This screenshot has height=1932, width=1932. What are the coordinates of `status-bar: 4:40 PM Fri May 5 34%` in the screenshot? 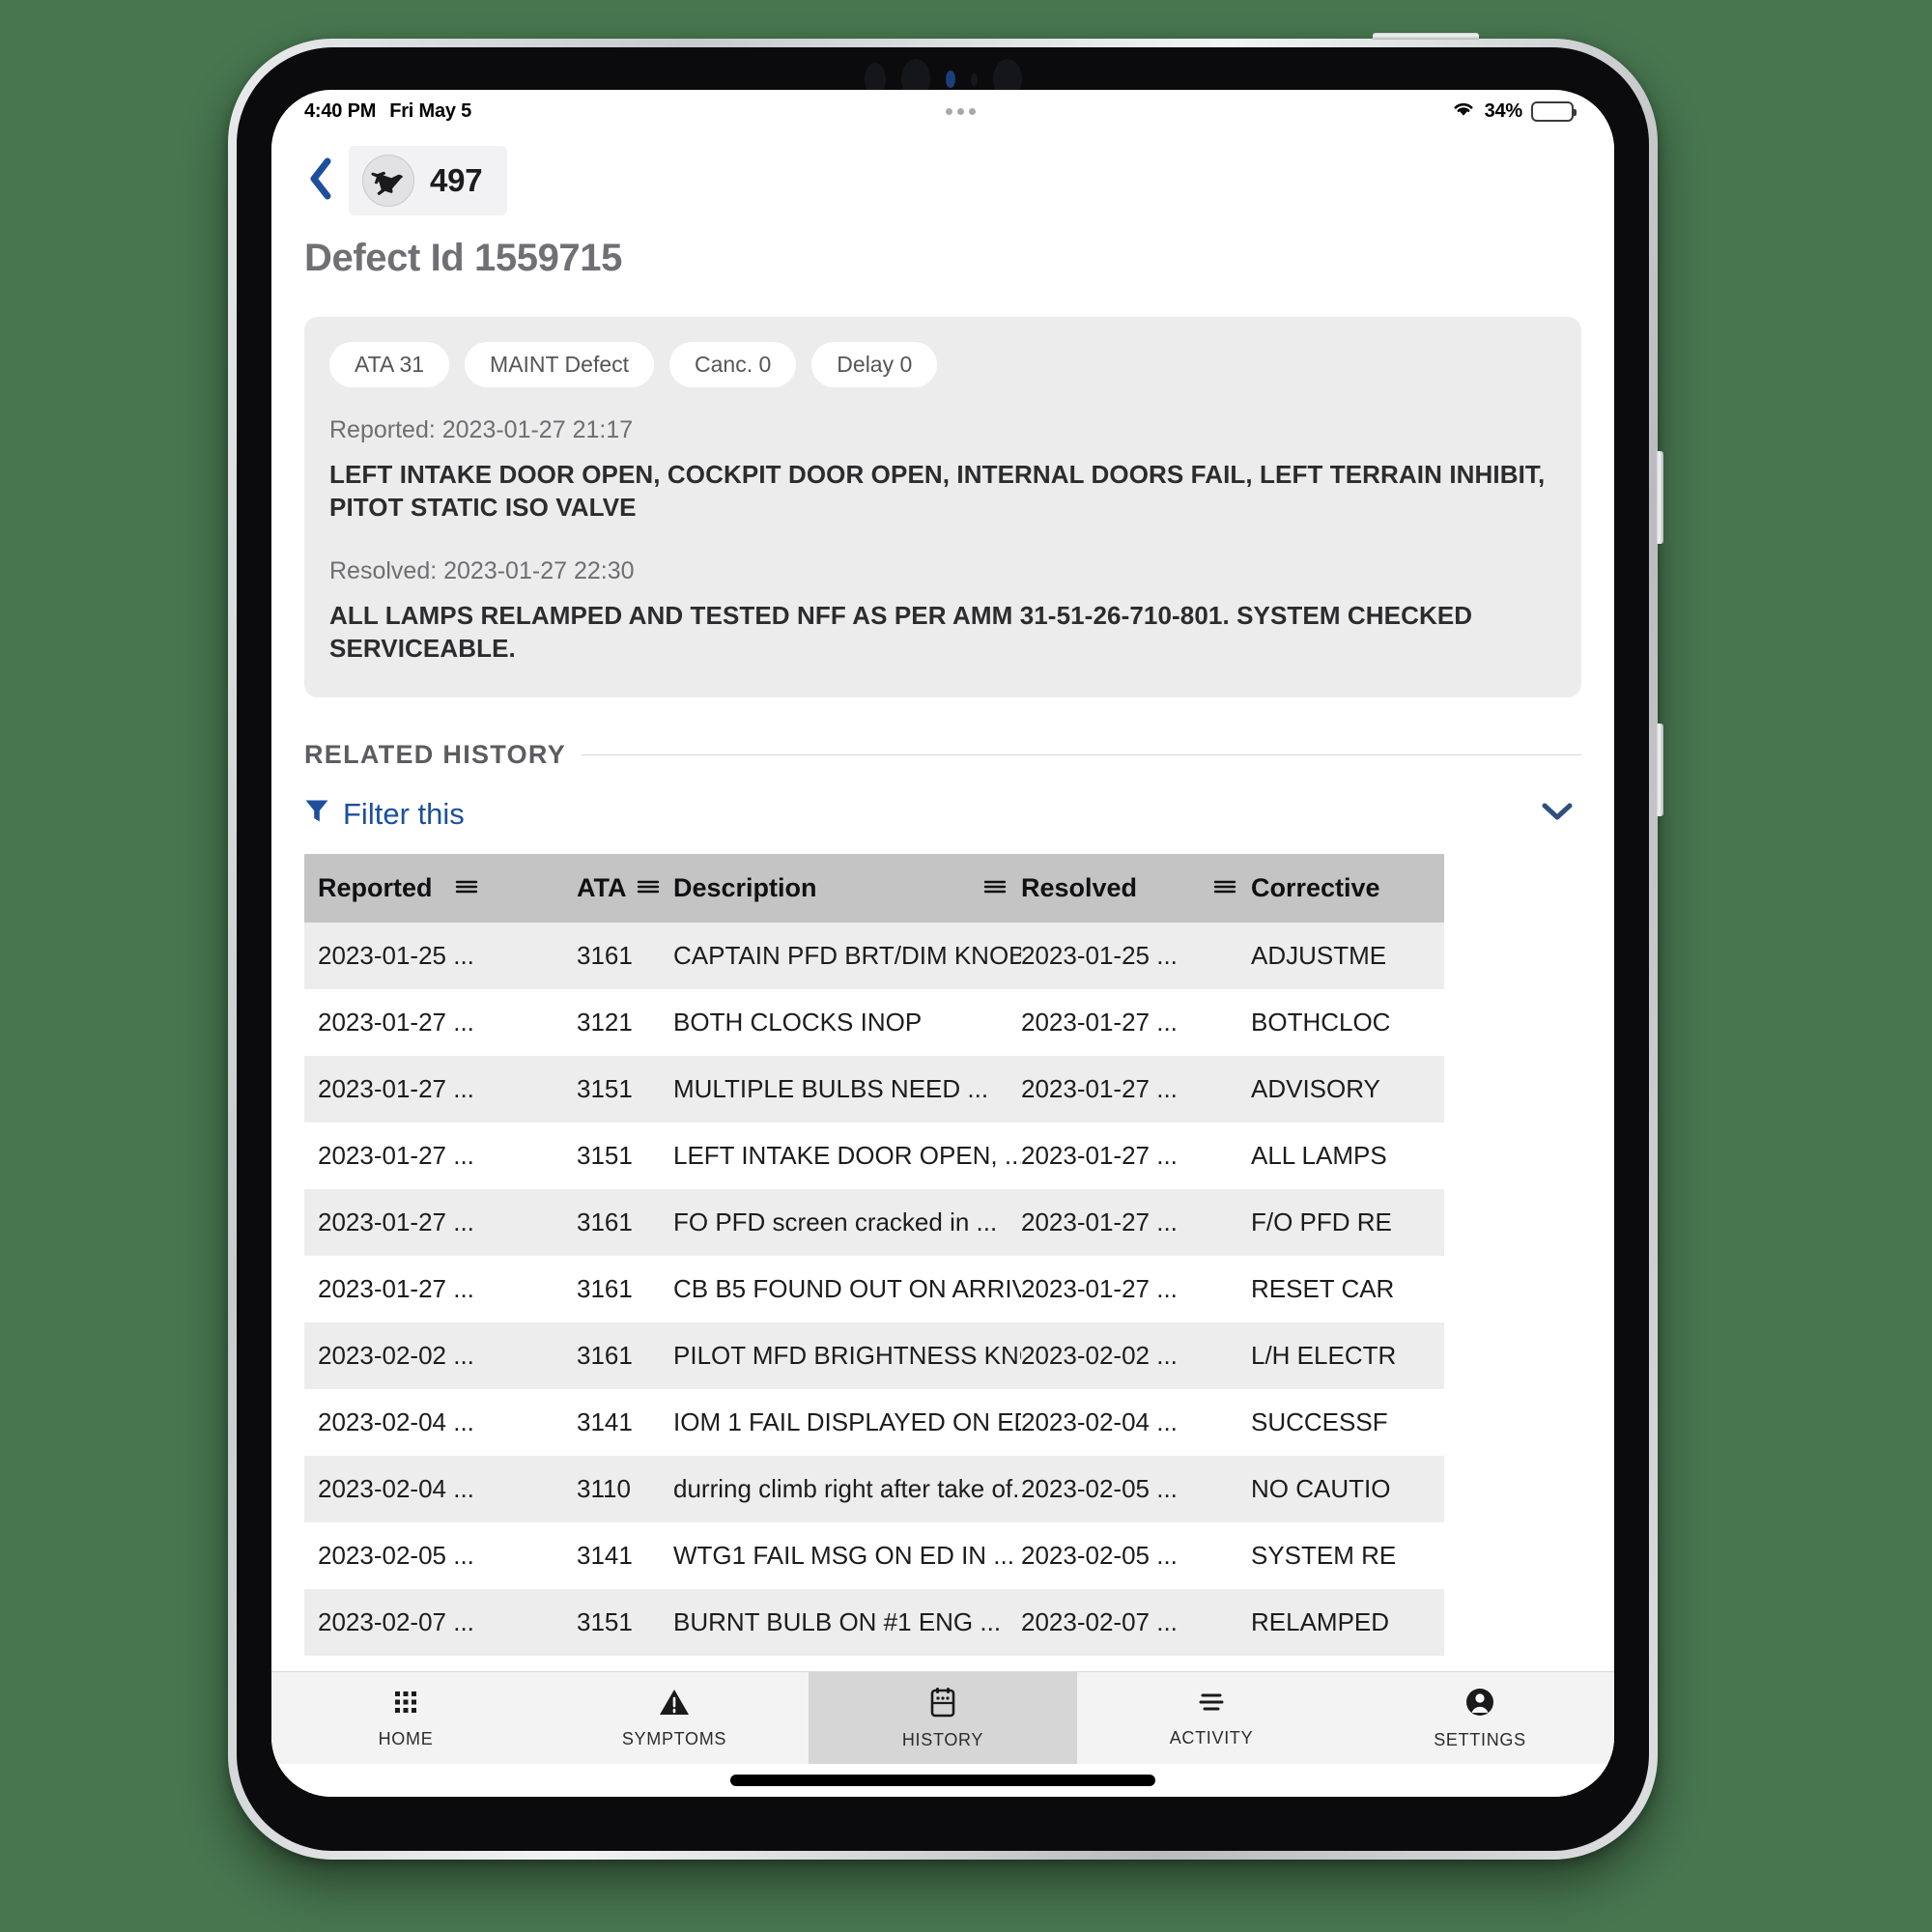 It's located at (942, 111).